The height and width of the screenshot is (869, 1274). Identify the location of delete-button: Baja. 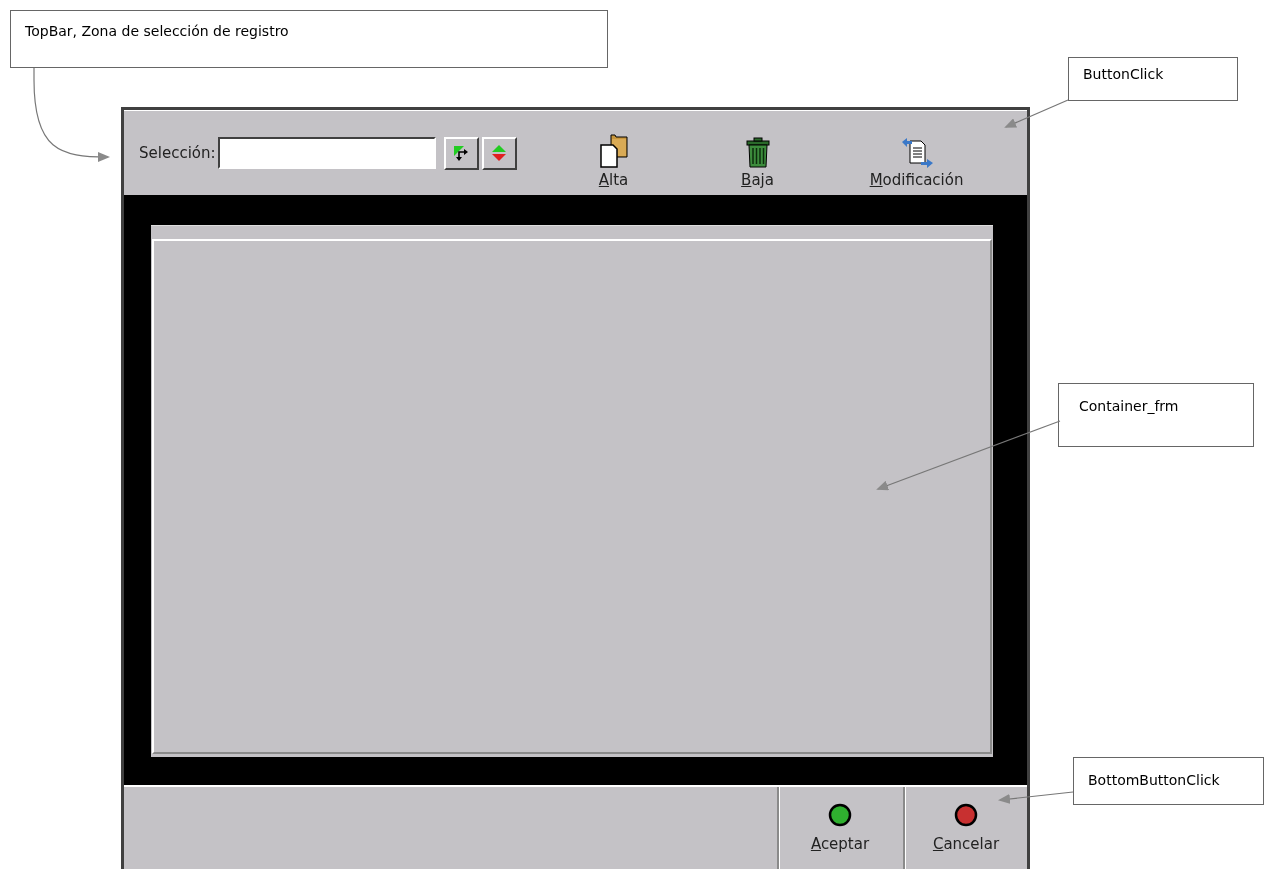
(757, 153).